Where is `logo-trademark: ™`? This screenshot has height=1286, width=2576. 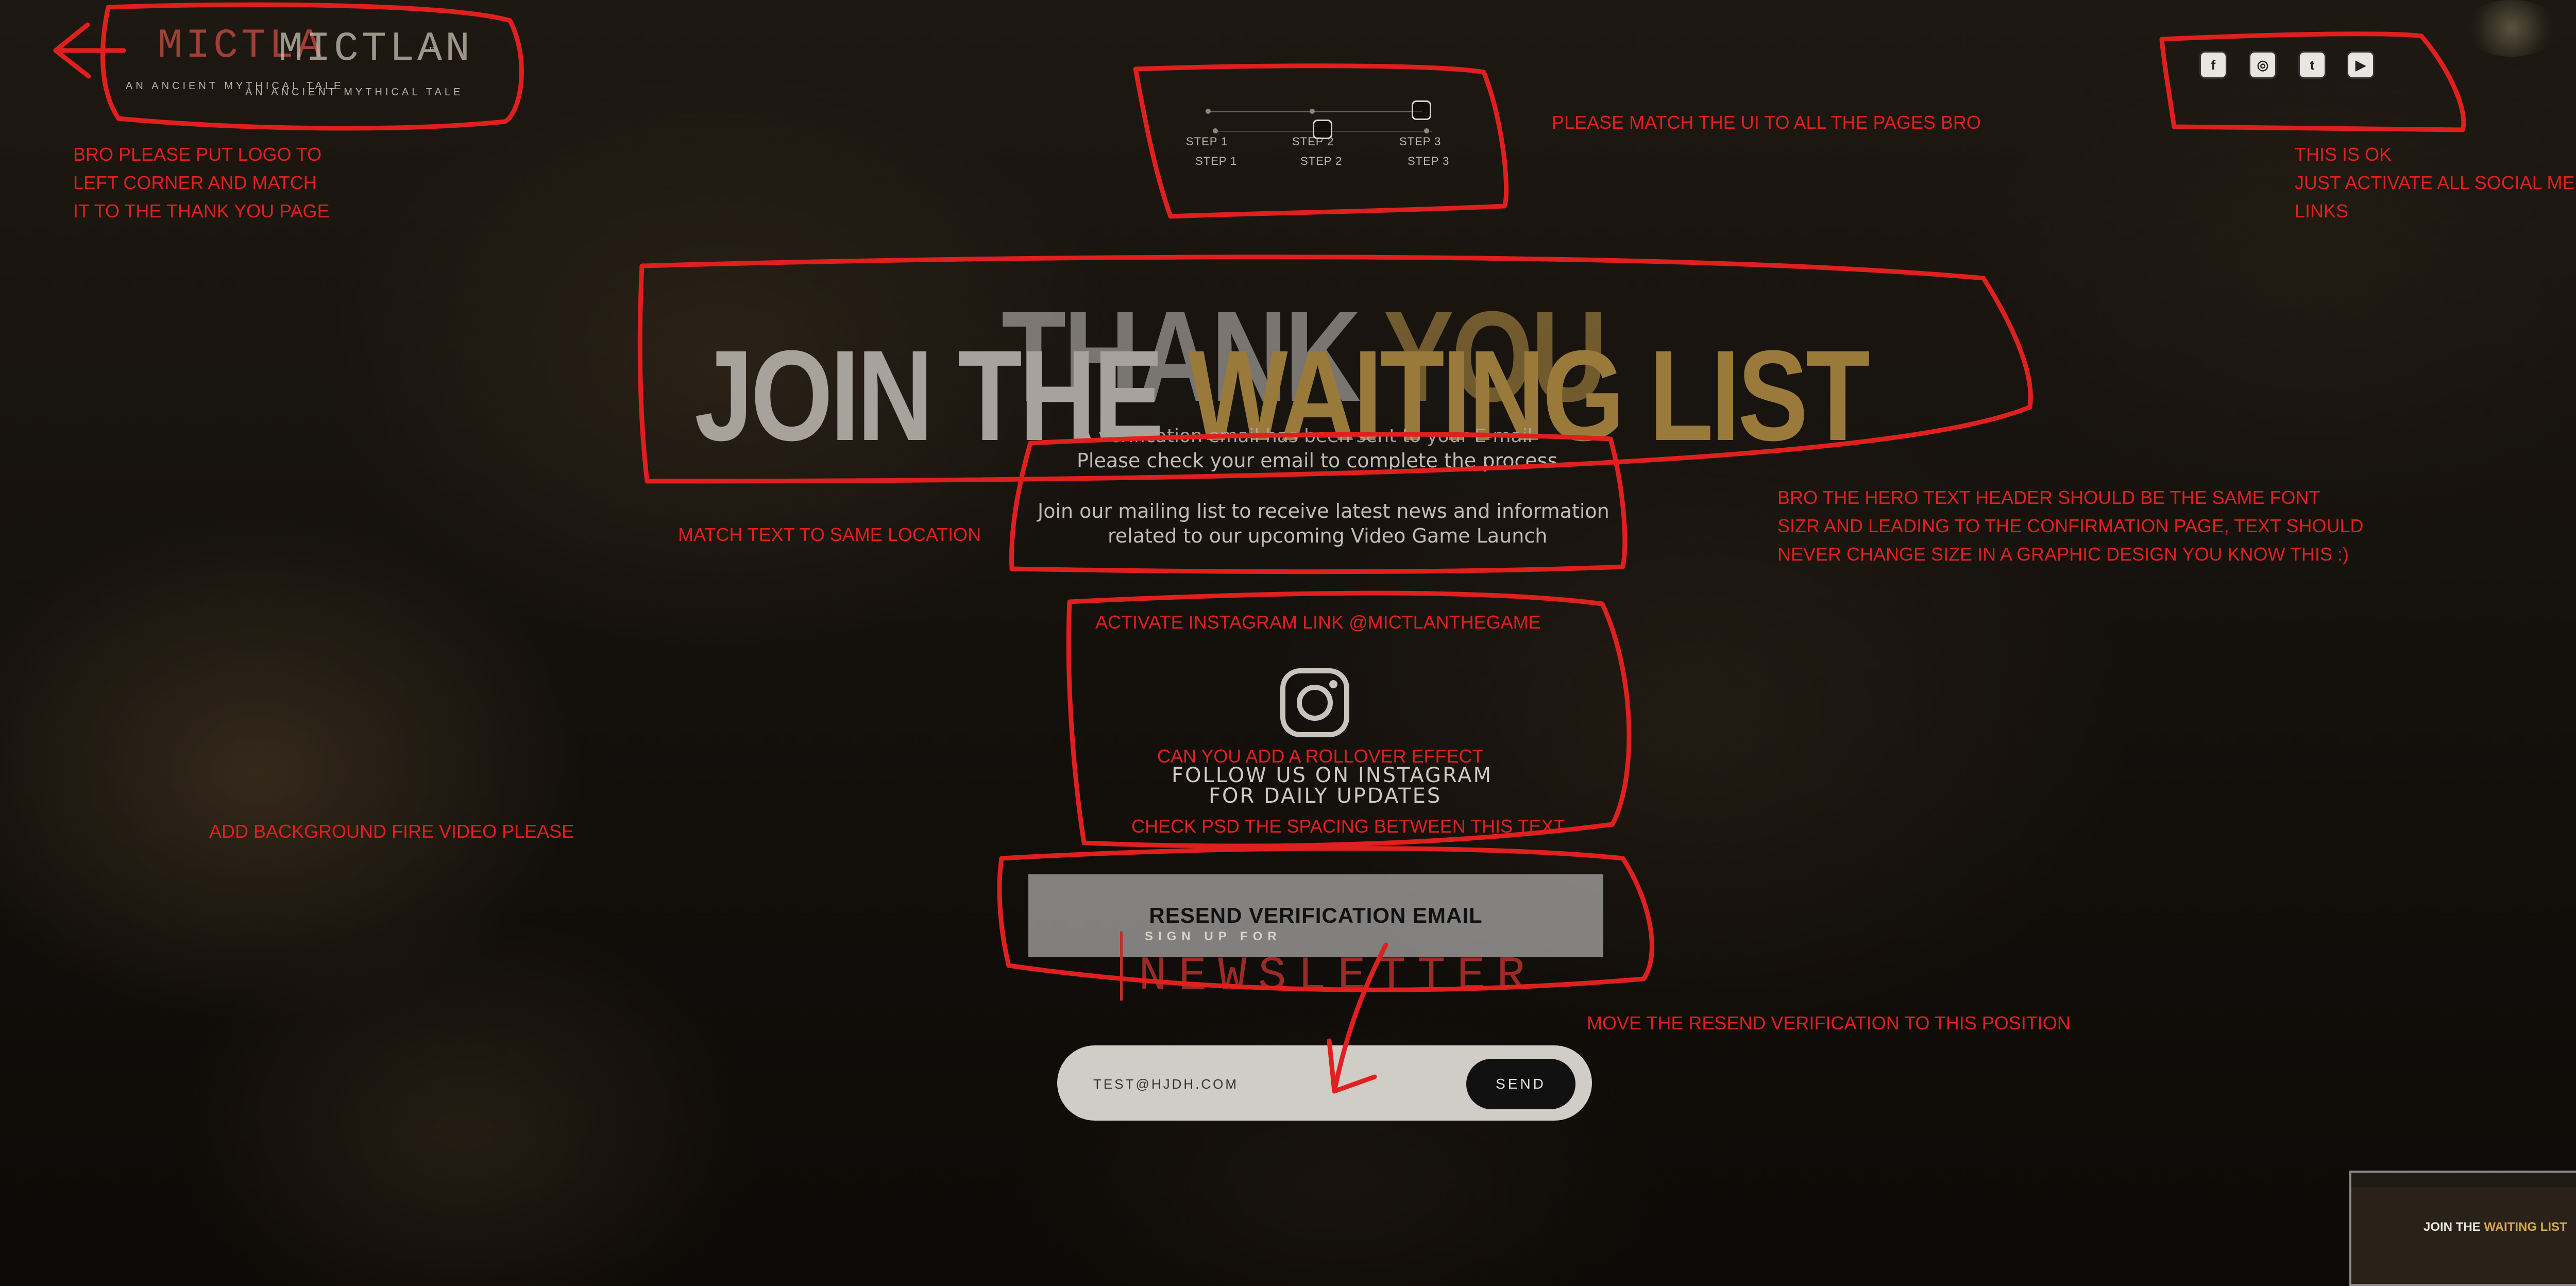
logo-trademark: ™ is located at coordinates (433, 51).